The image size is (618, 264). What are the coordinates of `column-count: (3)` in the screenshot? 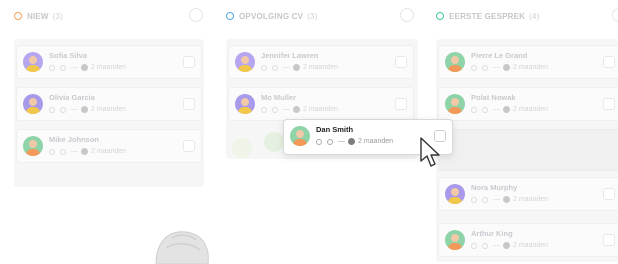 It's located at (58, 16).